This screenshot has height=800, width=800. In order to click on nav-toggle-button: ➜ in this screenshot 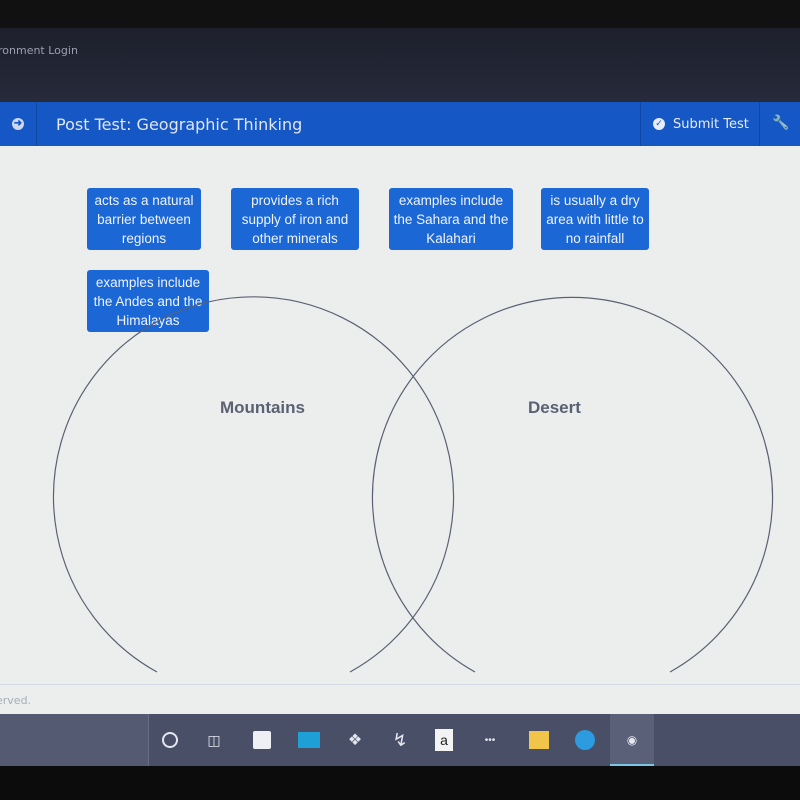, I will do `click(18, 124)`.